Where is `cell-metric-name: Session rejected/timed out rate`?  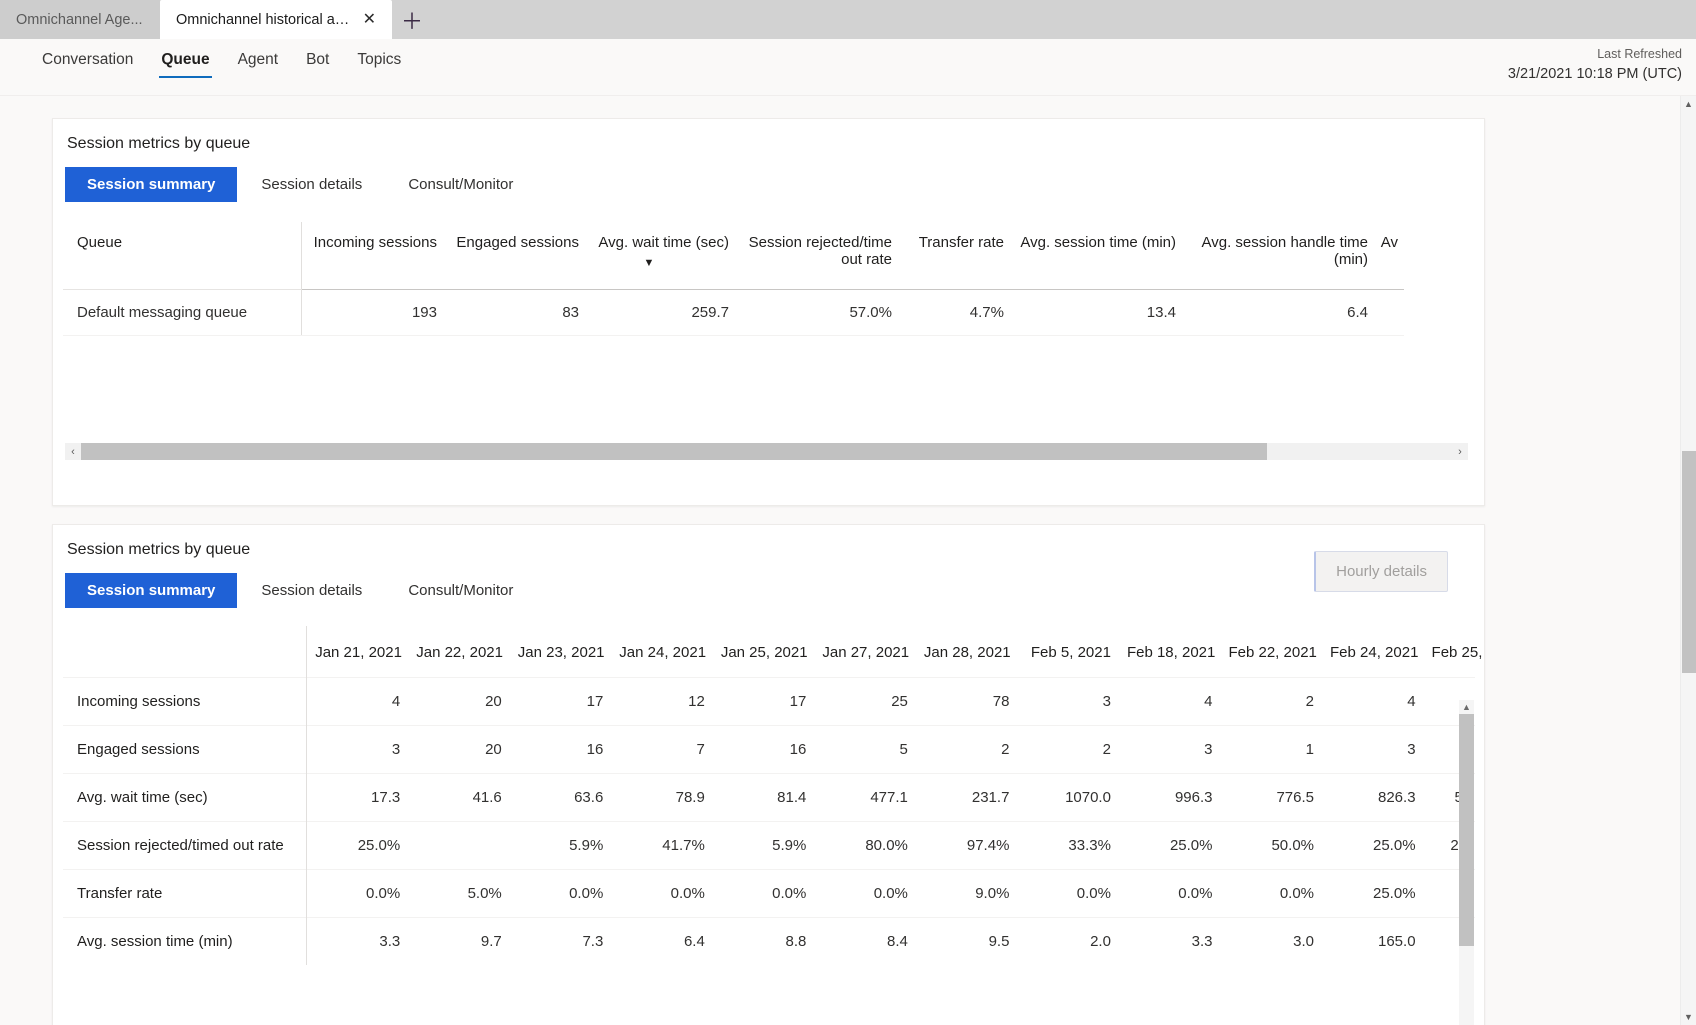 cell-metric-name: Session rejected/timed out rate is located at coordinates (185, 845).